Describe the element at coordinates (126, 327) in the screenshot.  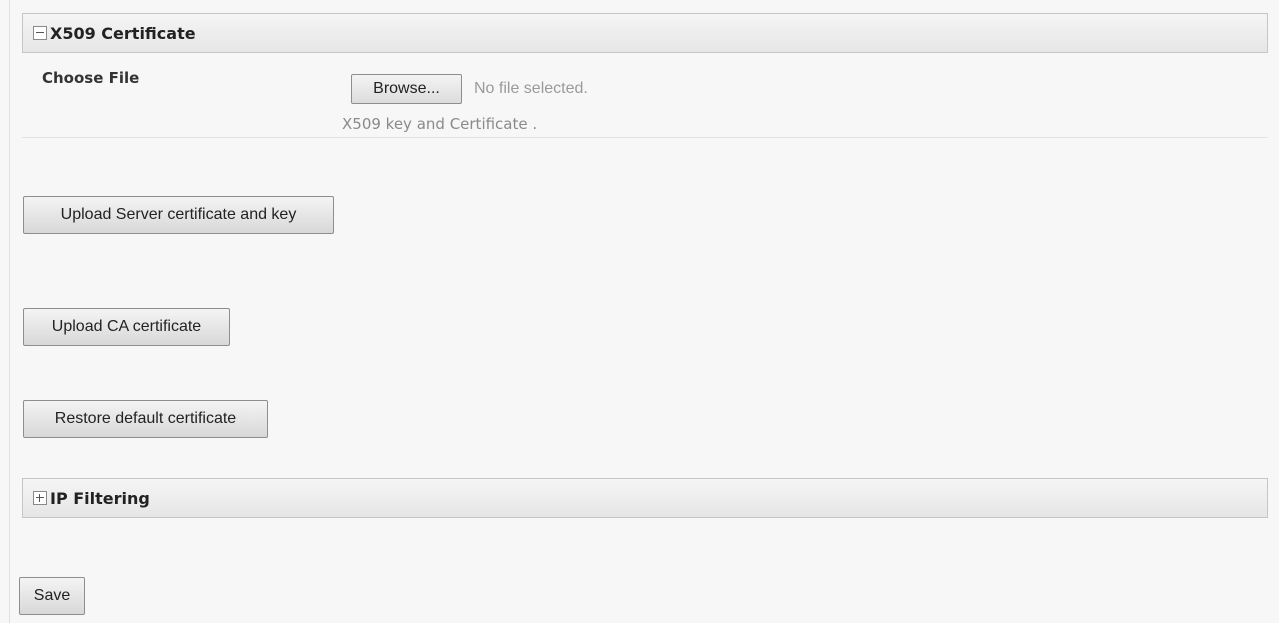
I see `upload-ca-certificate-button: Upload CA certificate` at that location.